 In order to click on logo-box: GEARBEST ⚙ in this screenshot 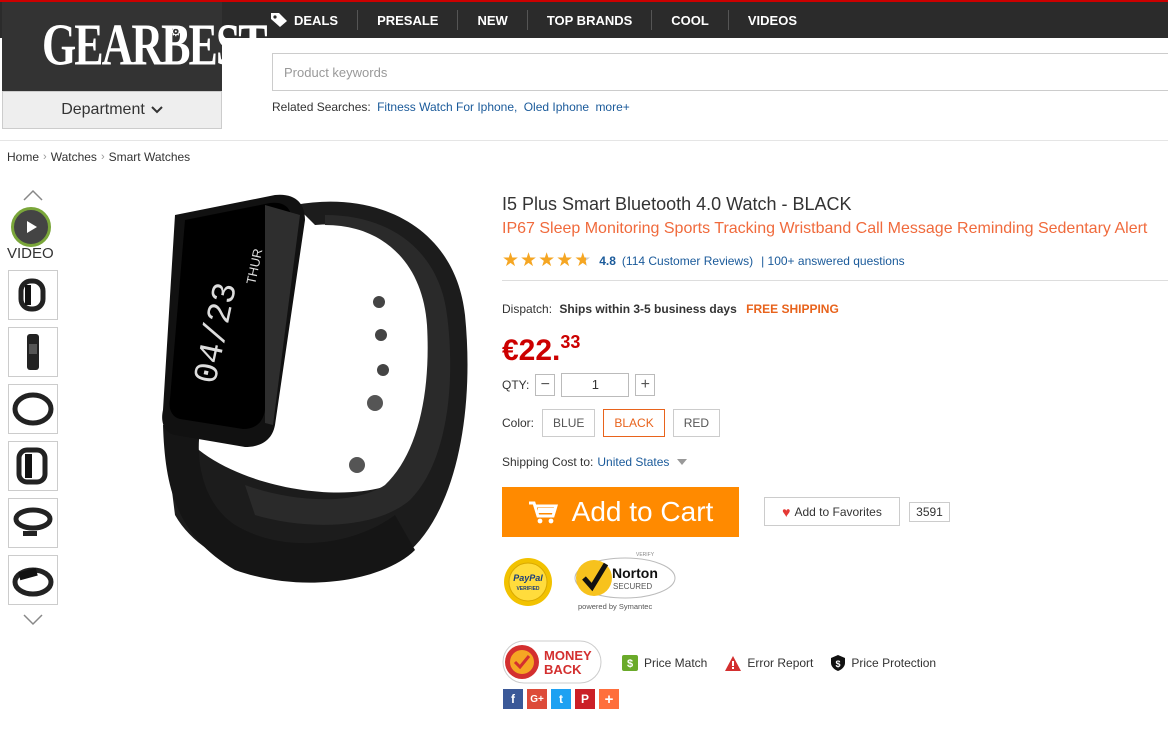, I will do `click(135, 46)`.